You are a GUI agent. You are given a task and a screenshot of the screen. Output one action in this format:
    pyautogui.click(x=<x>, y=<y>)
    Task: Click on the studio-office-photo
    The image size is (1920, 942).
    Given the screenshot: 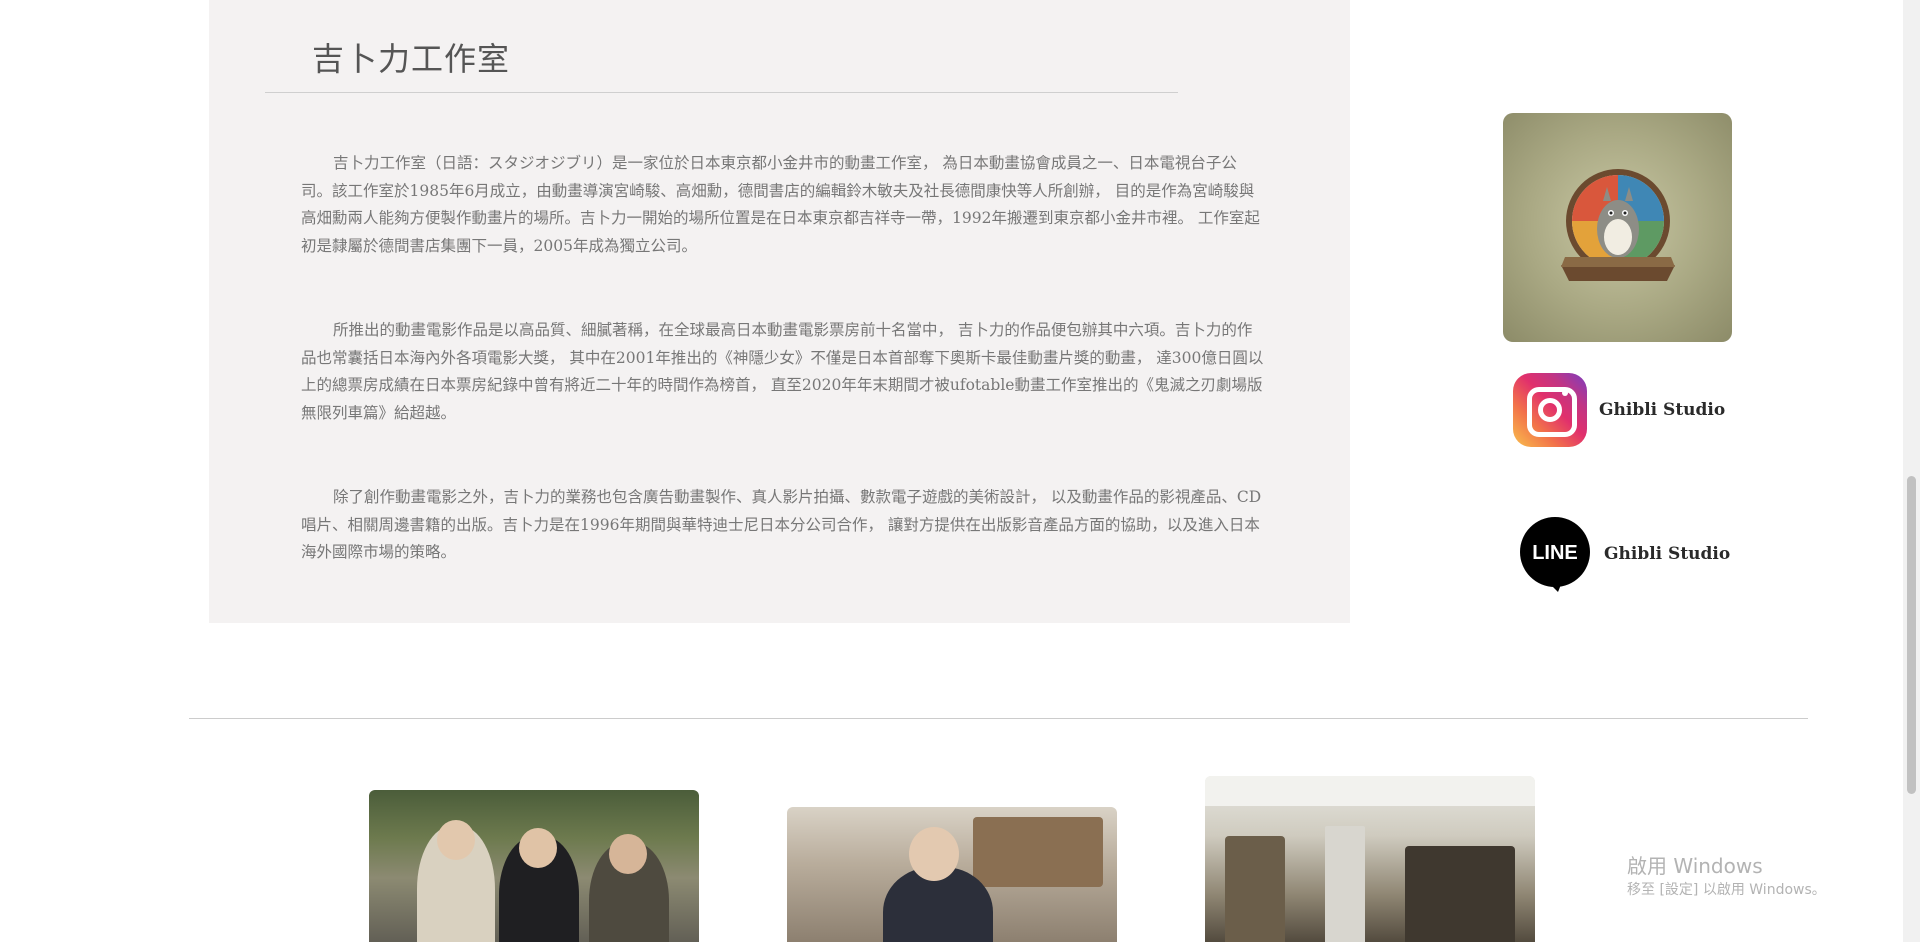 What is the action you would take?
    pyautogui.click(x=1370, y=859)
    